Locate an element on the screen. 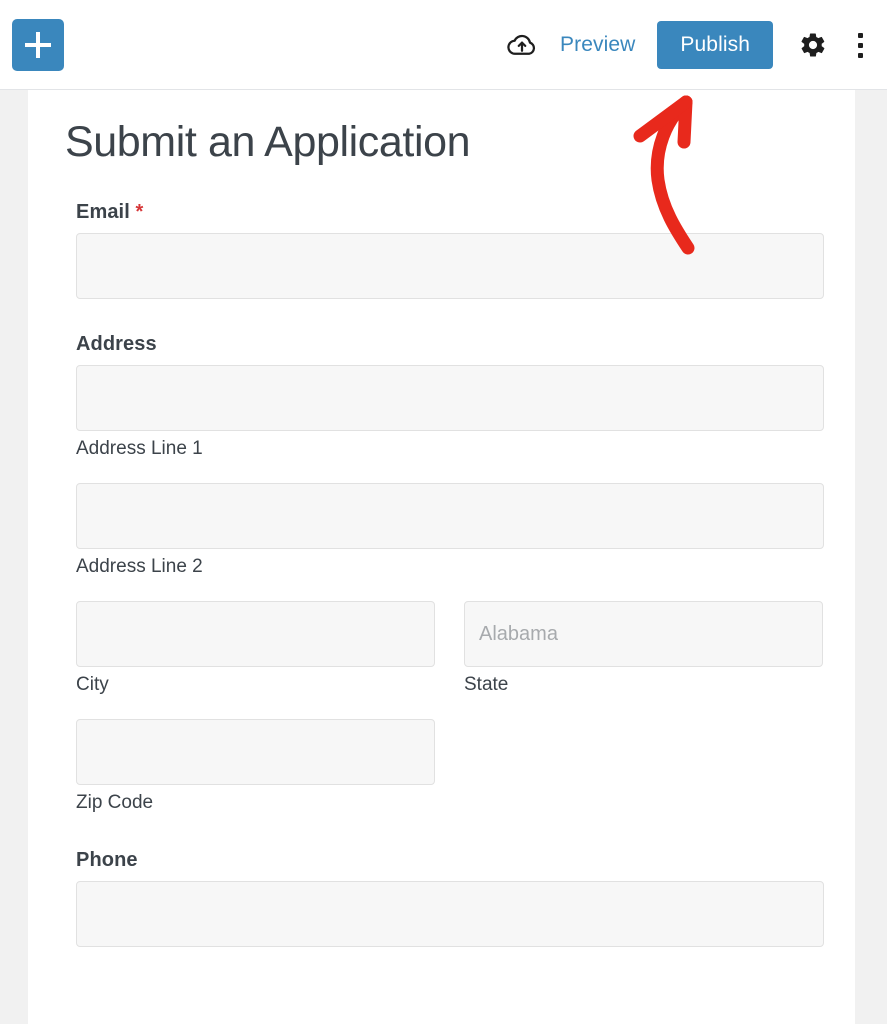 The height and width of the screenshot is (1024, 887). address-line-2-input is located at coordinates (450, 516).